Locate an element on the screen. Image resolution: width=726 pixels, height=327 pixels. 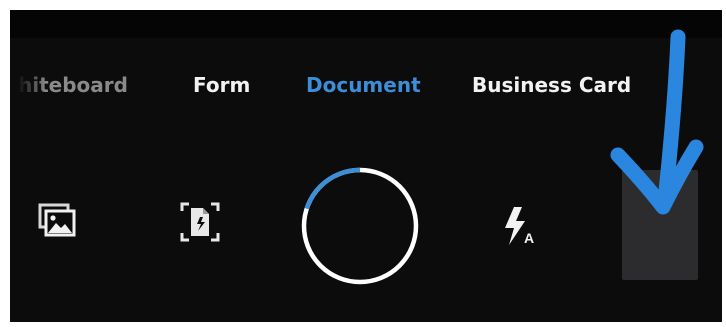
captured-page-thumbnail is located at coordinates (660, 225).